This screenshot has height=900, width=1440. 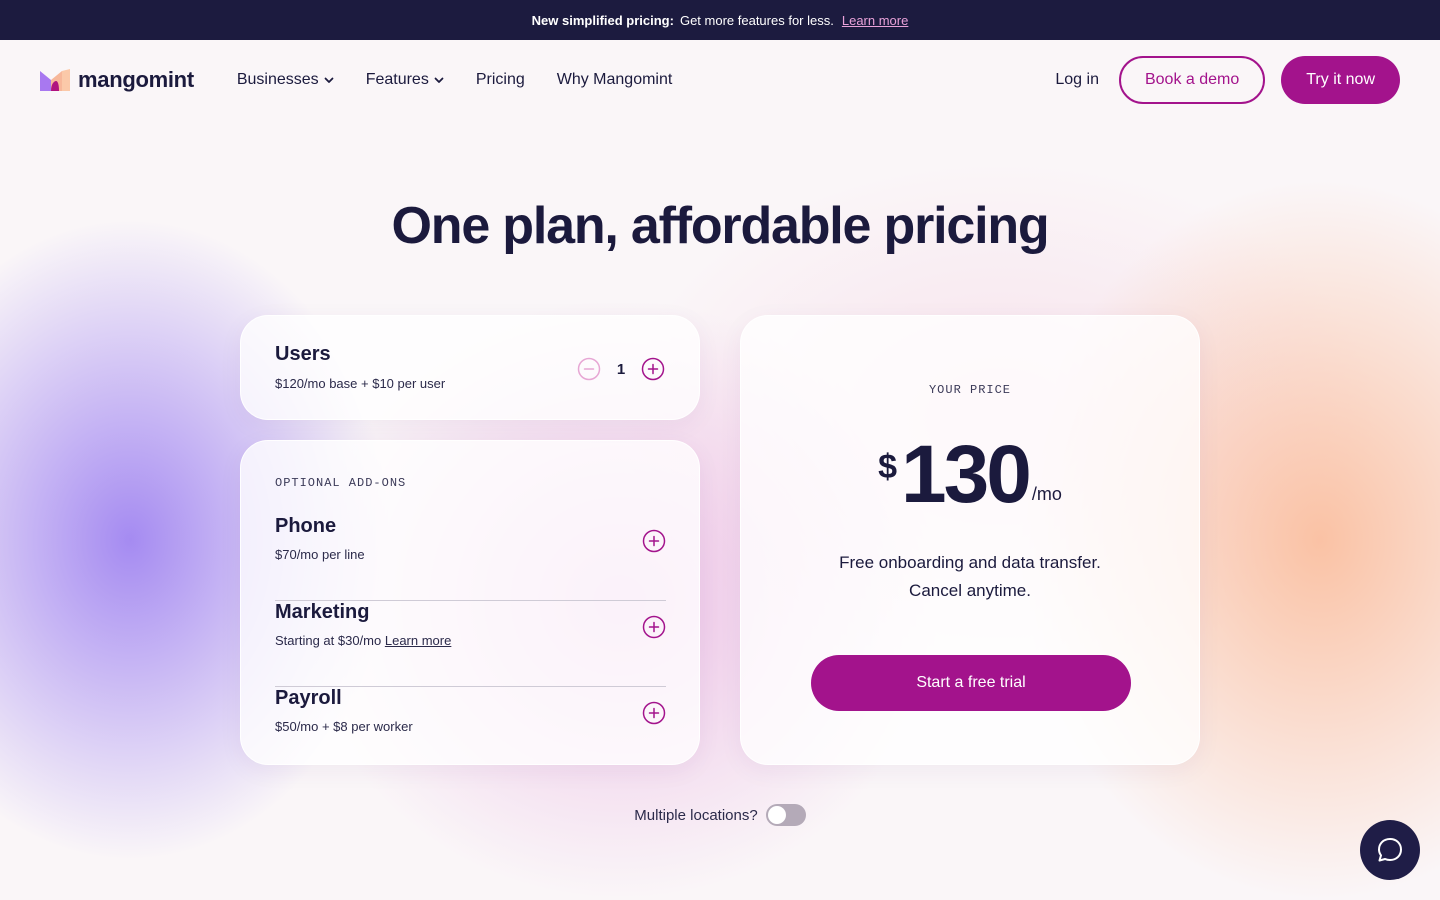 What do you see at coordinates (720, 226) in the screenshot?
I see `page-title: One plan, affordable pricing` at bounding box center [720, 226].